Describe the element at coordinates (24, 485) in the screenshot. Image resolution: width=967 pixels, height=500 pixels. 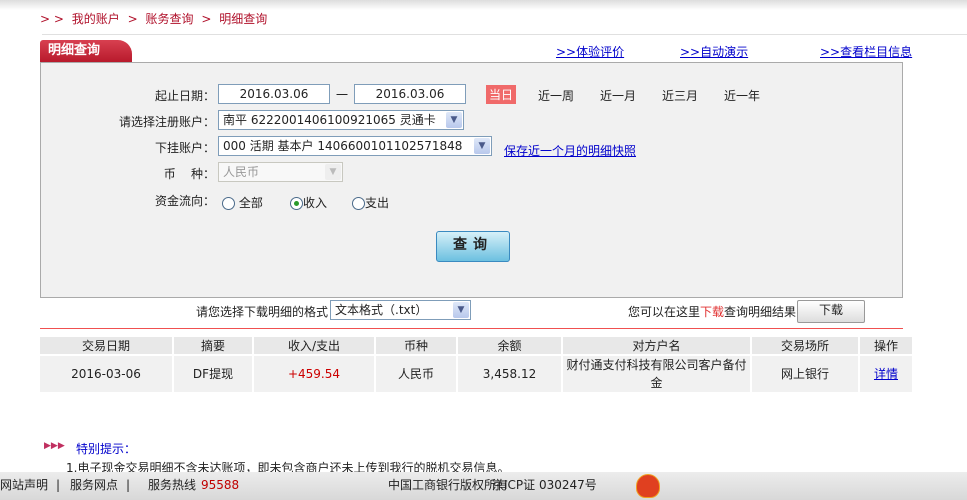
I see `site-statement-link: 网站声明` at that location.